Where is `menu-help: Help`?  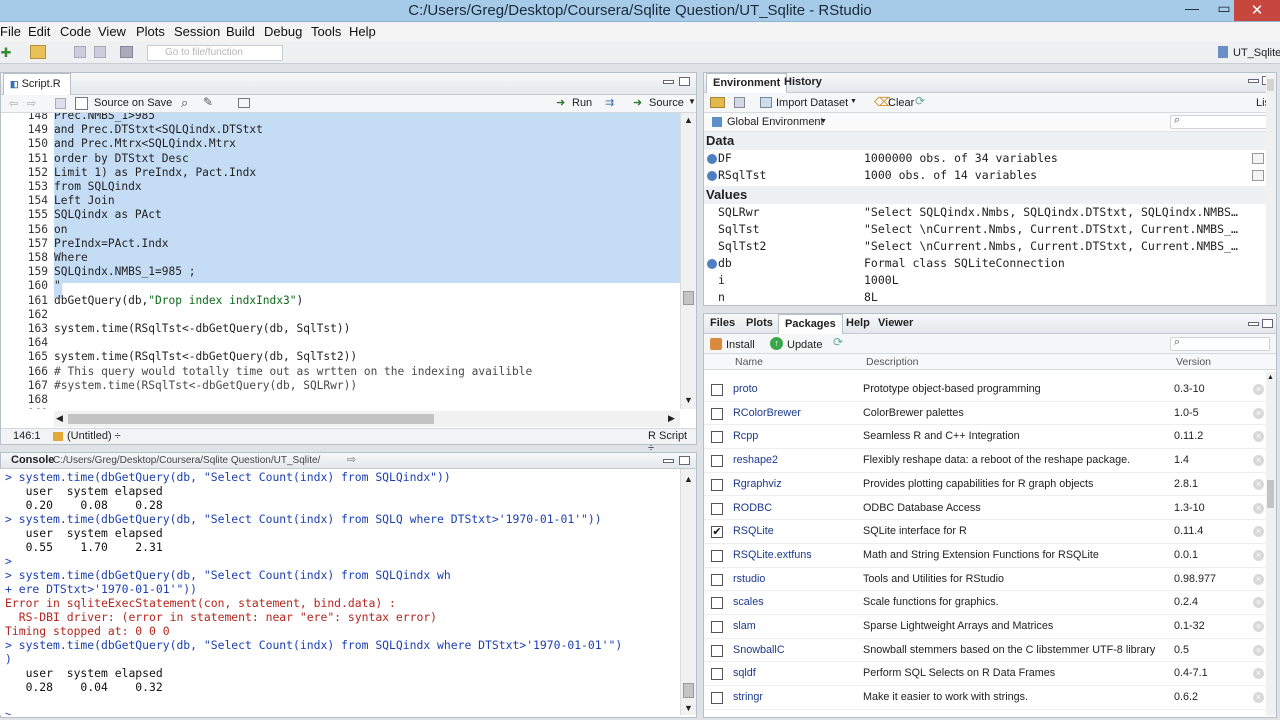
menu-help: Help is located at coordinates (362, 31).